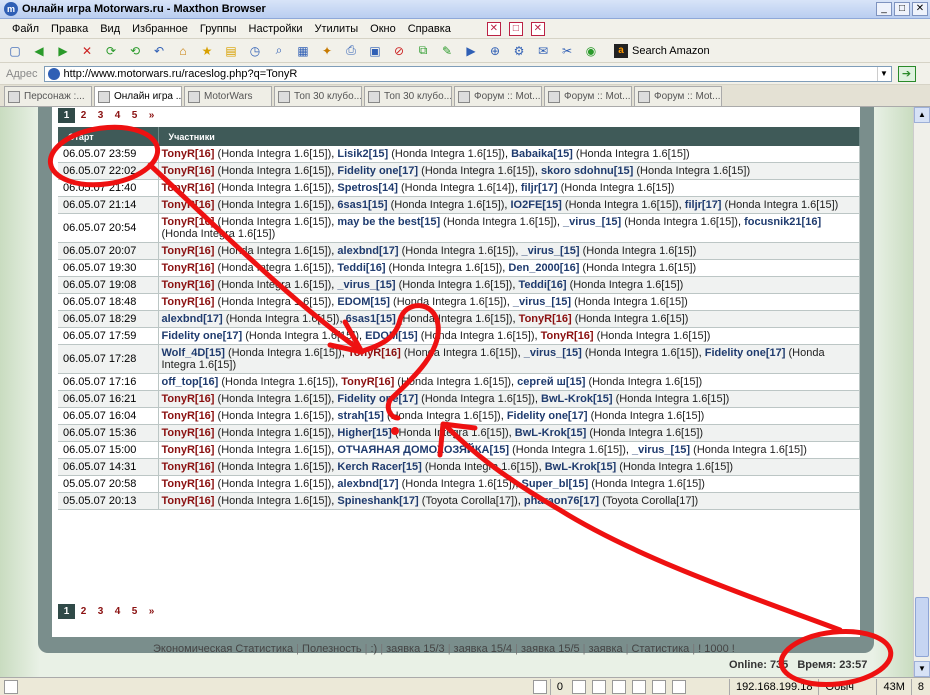 The width and height of the screenshot is (930, 695). I want to click on player-link: Lisik2[15], so click(362, 154).